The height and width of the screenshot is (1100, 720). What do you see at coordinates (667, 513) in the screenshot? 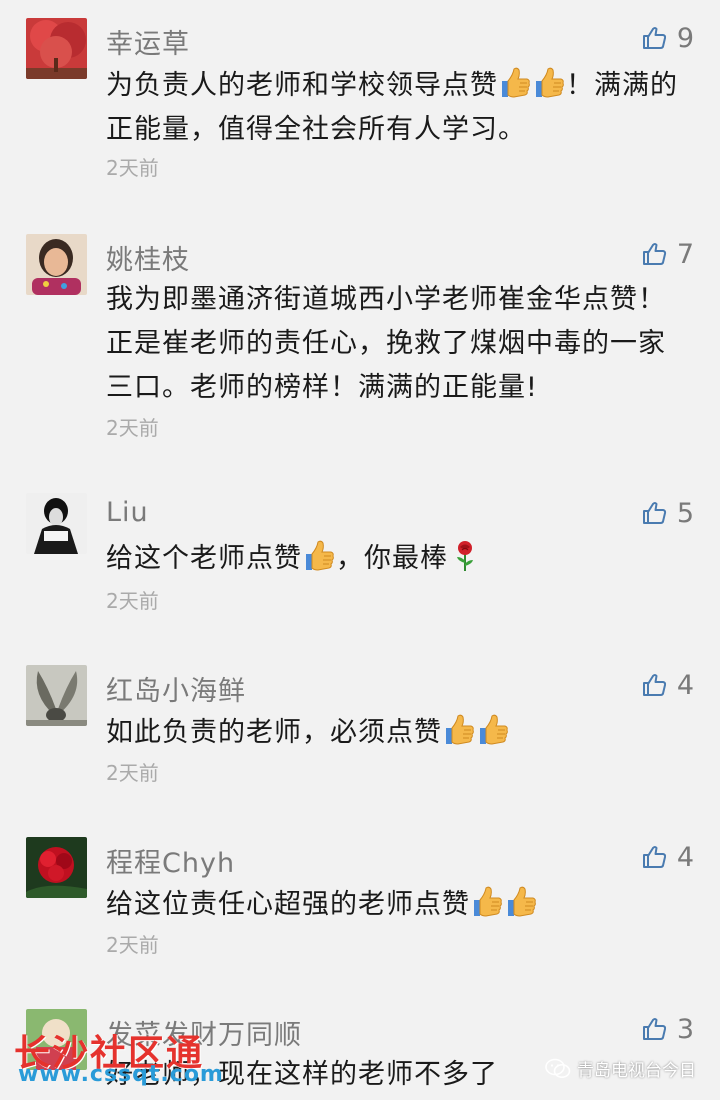
I see `like-button: 5` at bounding box center [667, 513].